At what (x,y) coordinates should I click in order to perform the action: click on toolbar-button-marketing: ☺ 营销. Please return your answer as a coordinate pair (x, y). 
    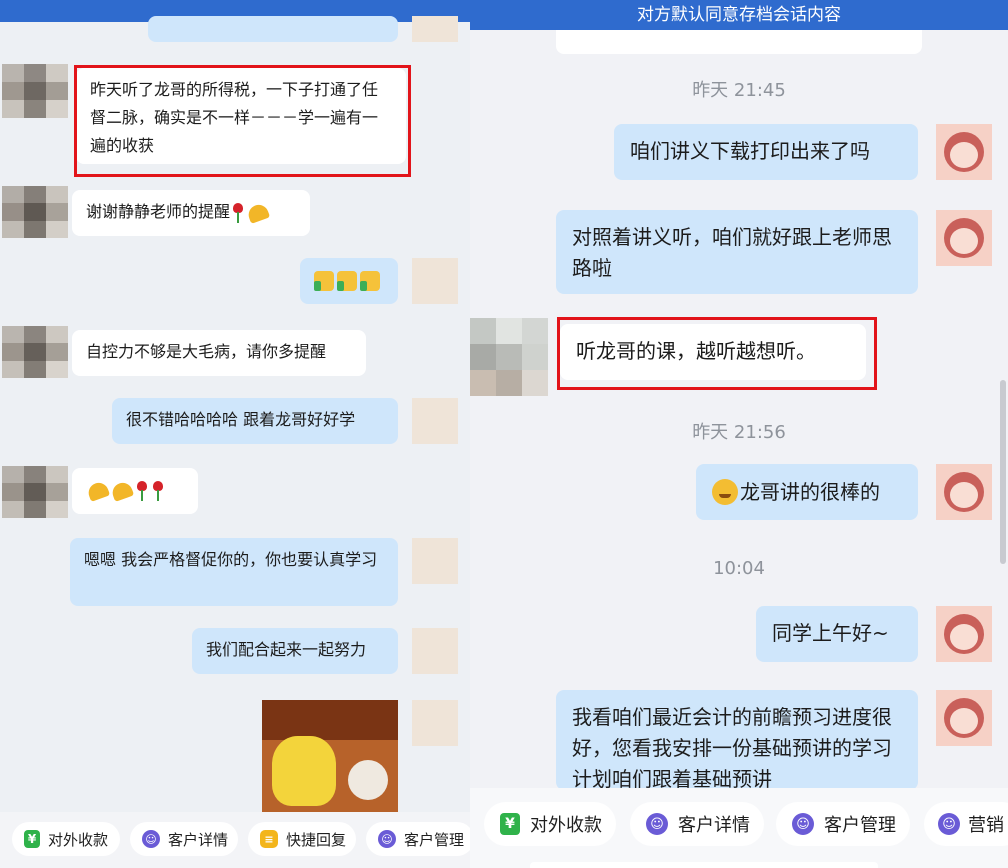
    Looking at the image, I should click on (966, 824).